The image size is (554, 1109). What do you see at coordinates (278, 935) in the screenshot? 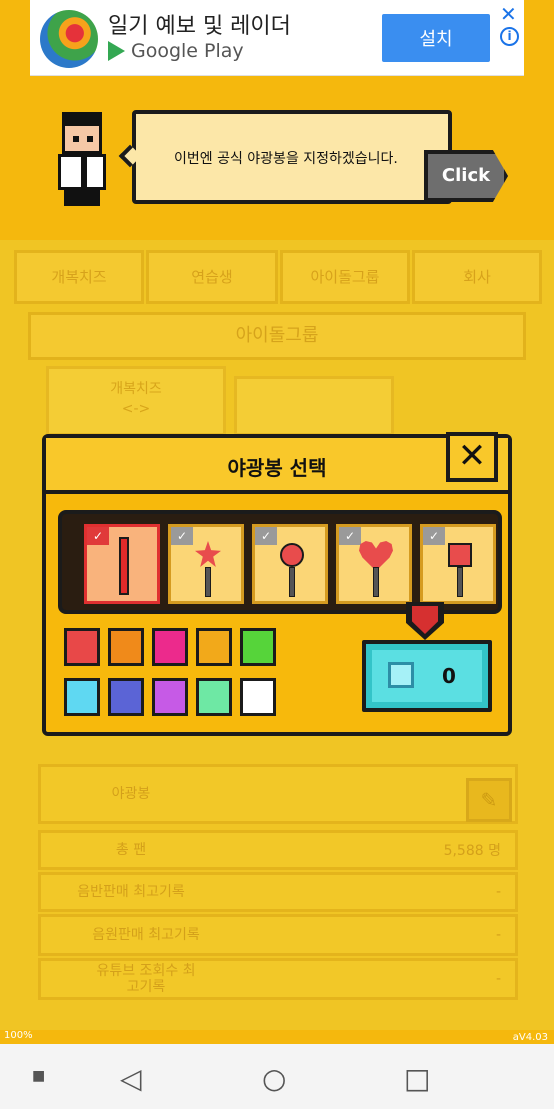
I see `stat-row: 음원판매 최고기록 -` at bounding box center [278, 935].